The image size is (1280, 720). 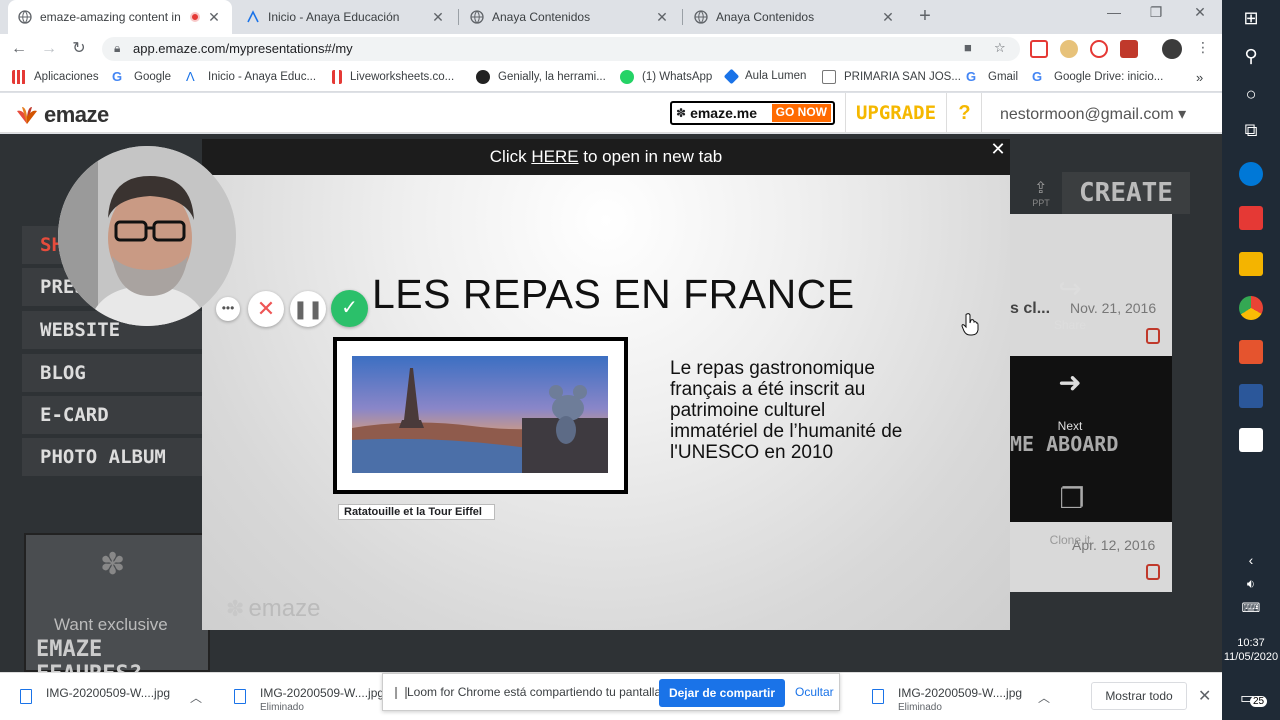 I want to click on extension-pdf-icon, so click(x=1129, y=49).